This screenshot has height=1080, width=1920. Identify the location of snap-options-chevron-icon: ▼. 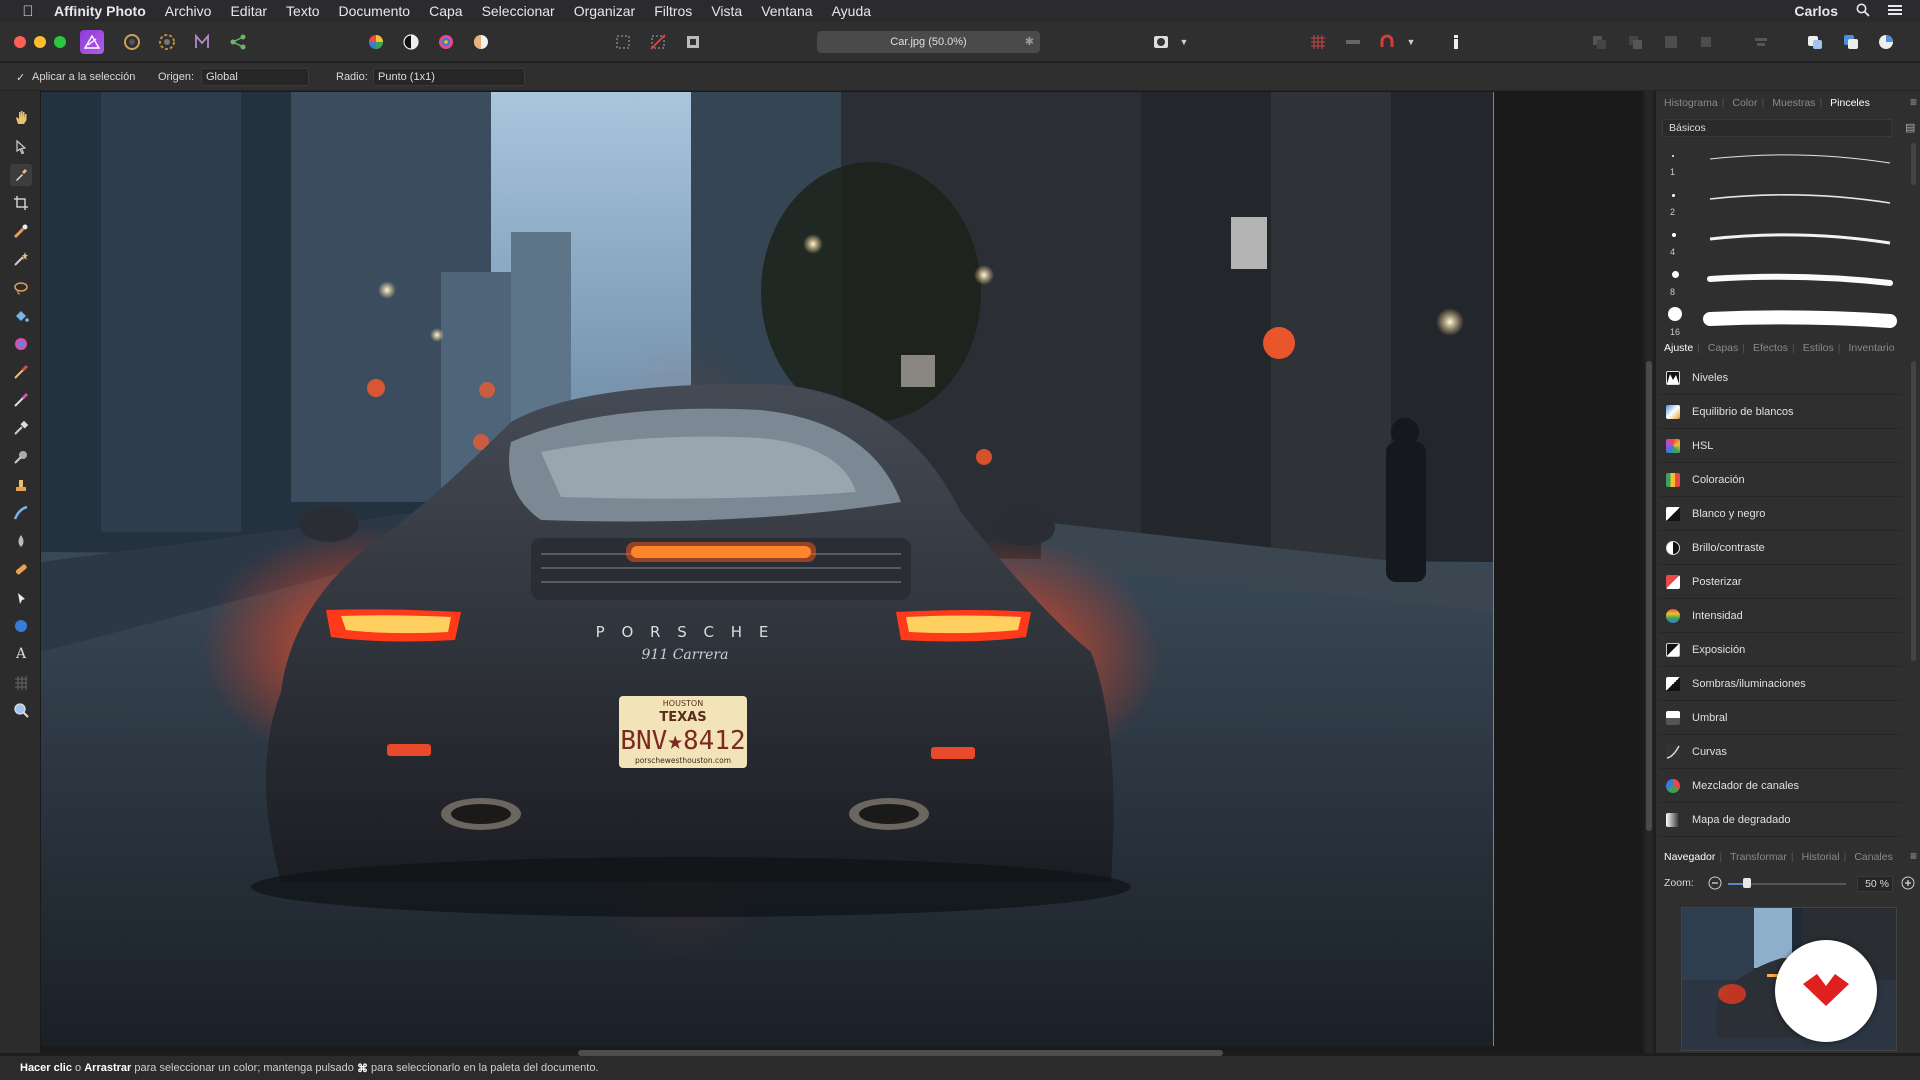
(1411, 42).